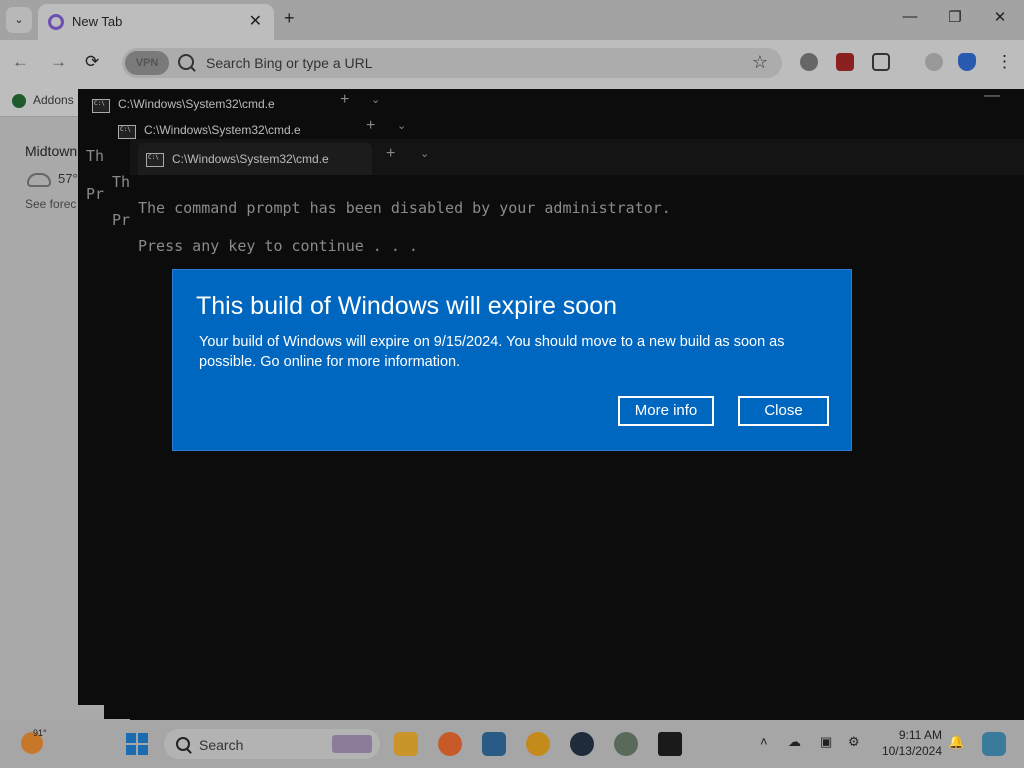 This screenshot has width=1024, height=768. Describe the element at coordinates (407, 306) in the screenshot. I see `dialog-title: This build of Windows will expire soon` at that location.